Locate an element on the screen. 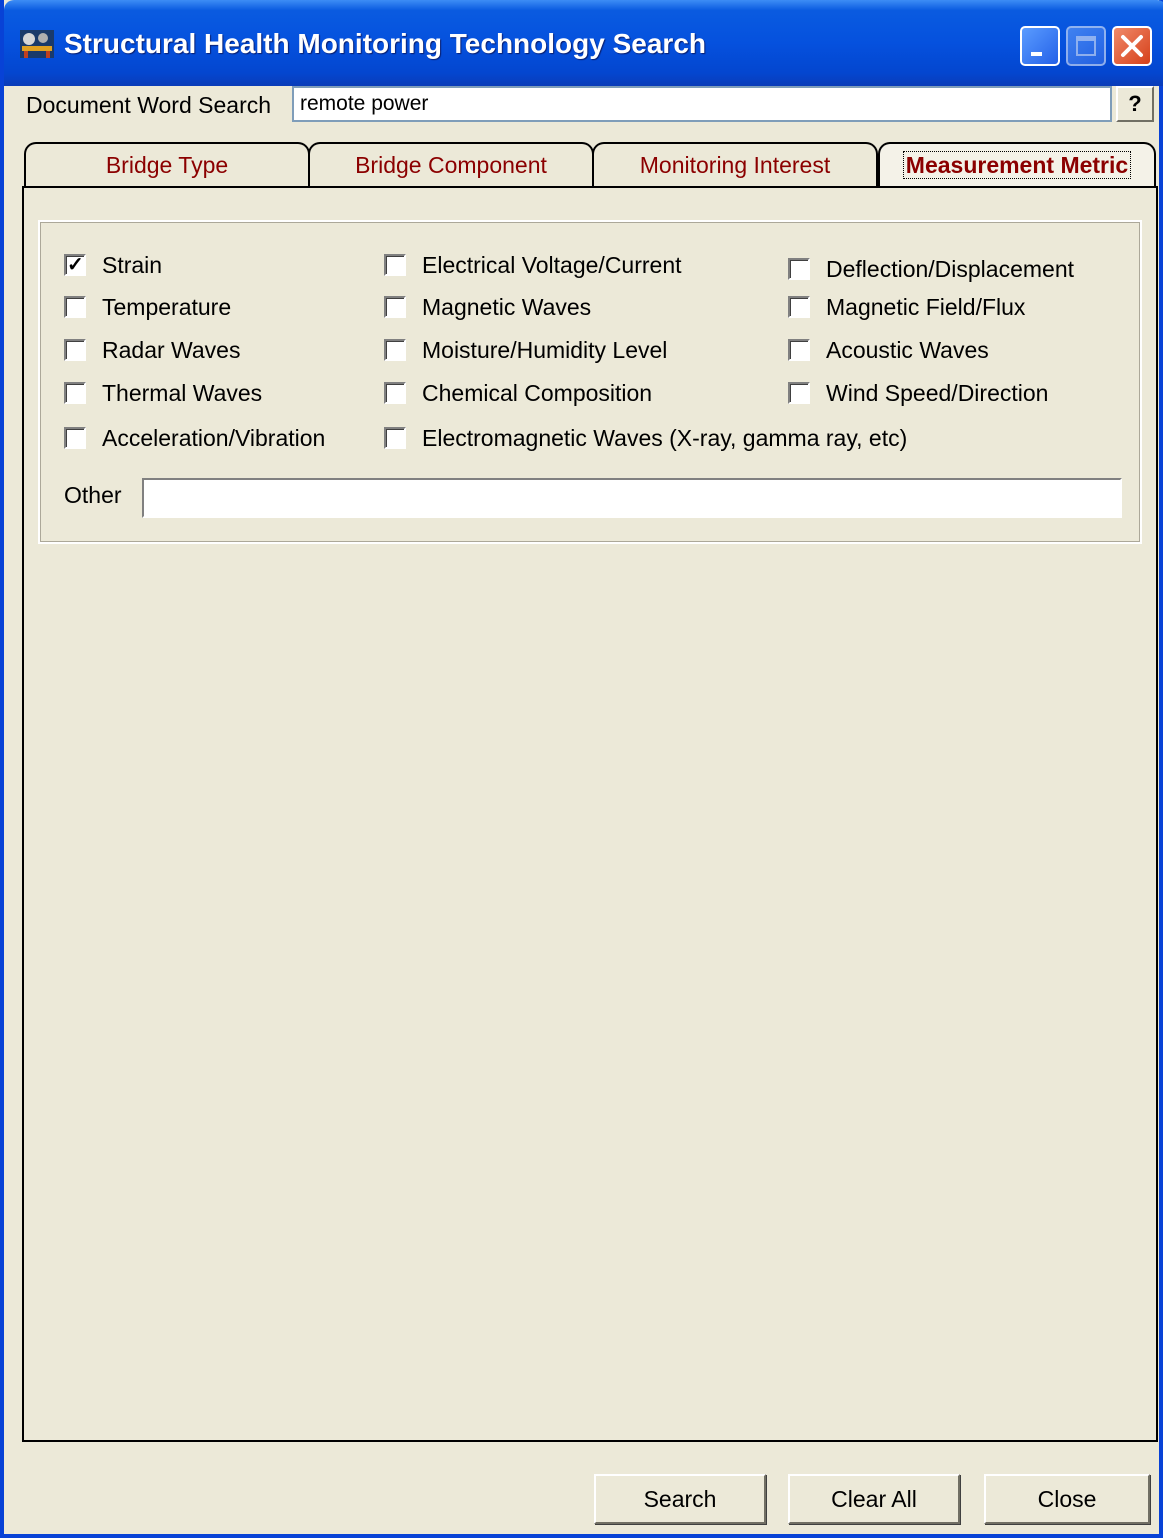 The image size is (1163, 1538). tab-label: Measurement Metric is located at coordinates (1017, 165).